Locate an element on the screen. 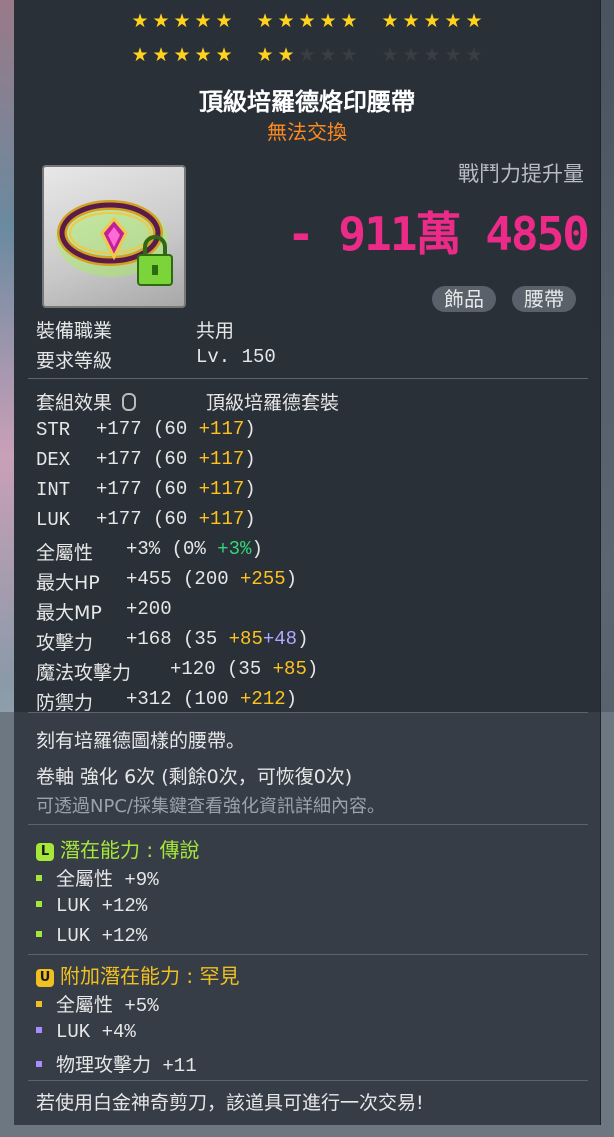 The width and height of the screenshot is (614, 1137). potential-line: 全屬性 +9% is located at coordinates (97, 877).